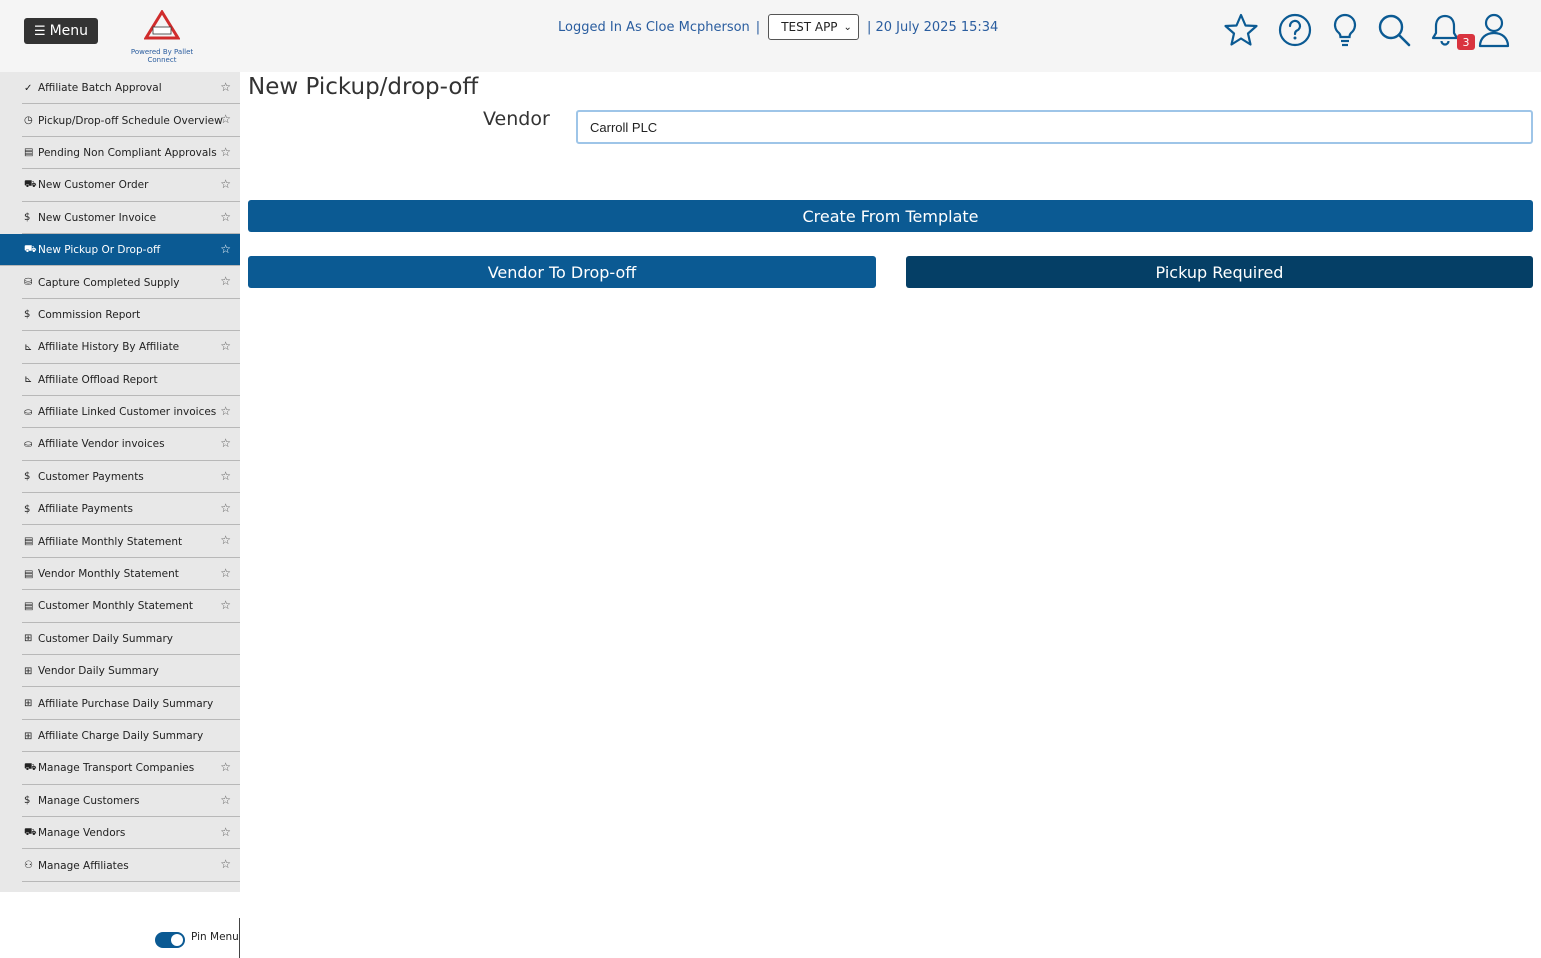 The image size is (1541, 958). I want to click on divider, so click(239, 938).